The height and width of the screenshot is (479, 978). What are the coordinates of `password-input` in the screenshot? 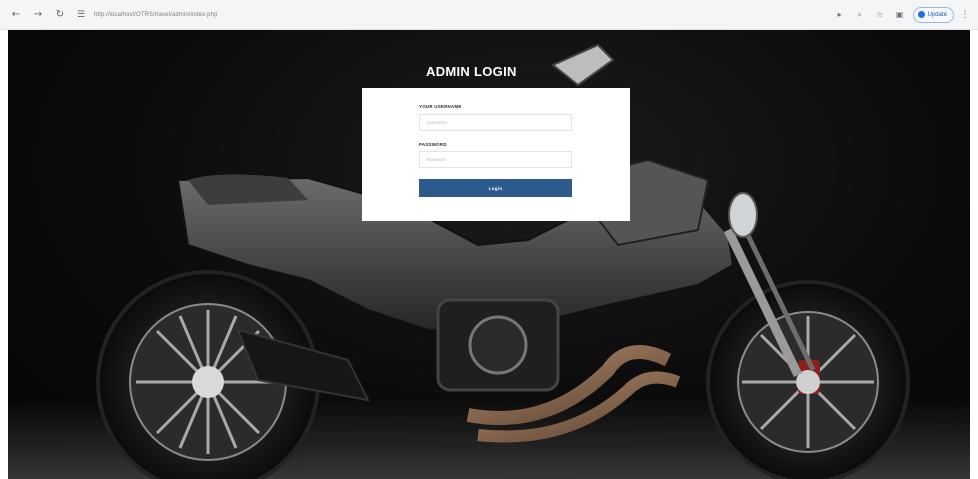 It's located at (495, 159).